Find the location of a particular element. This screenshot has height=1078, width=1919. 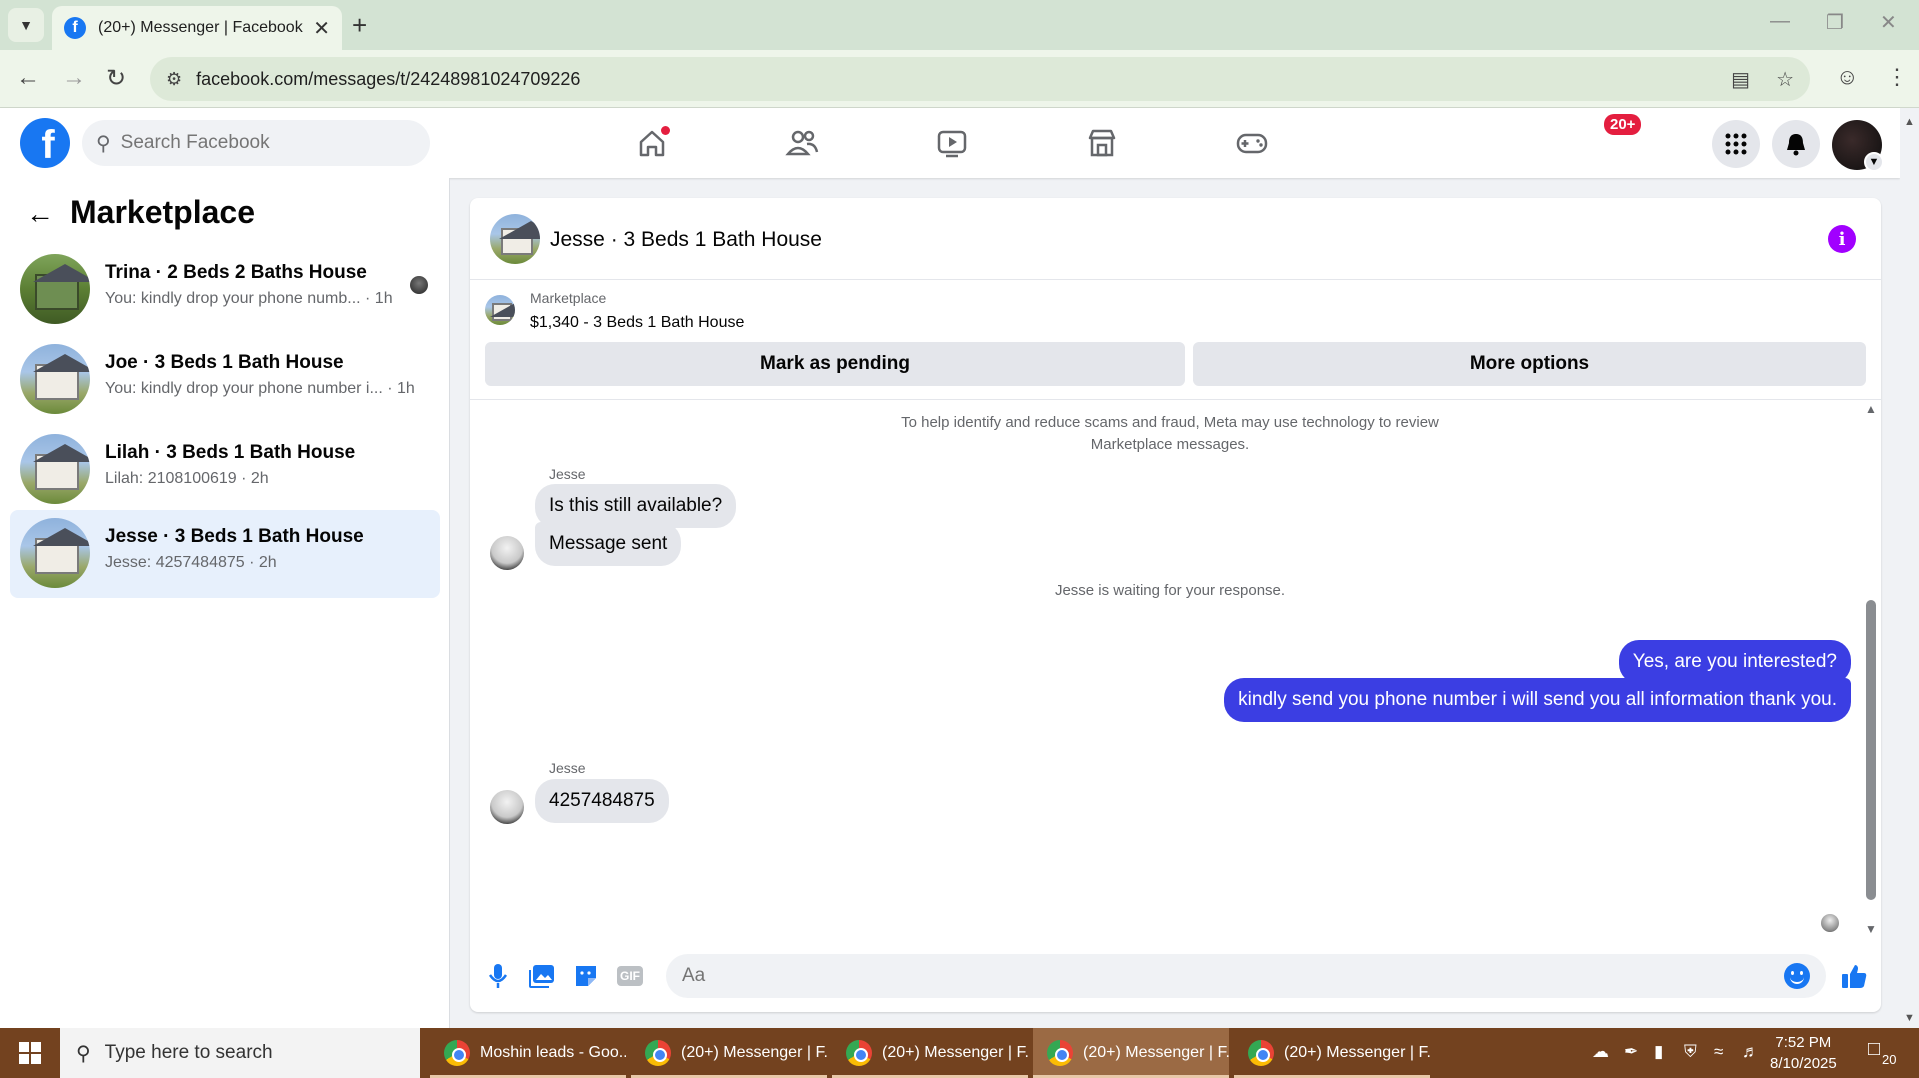

restore-icon: ❐ is located at coordinates (1835, 22).